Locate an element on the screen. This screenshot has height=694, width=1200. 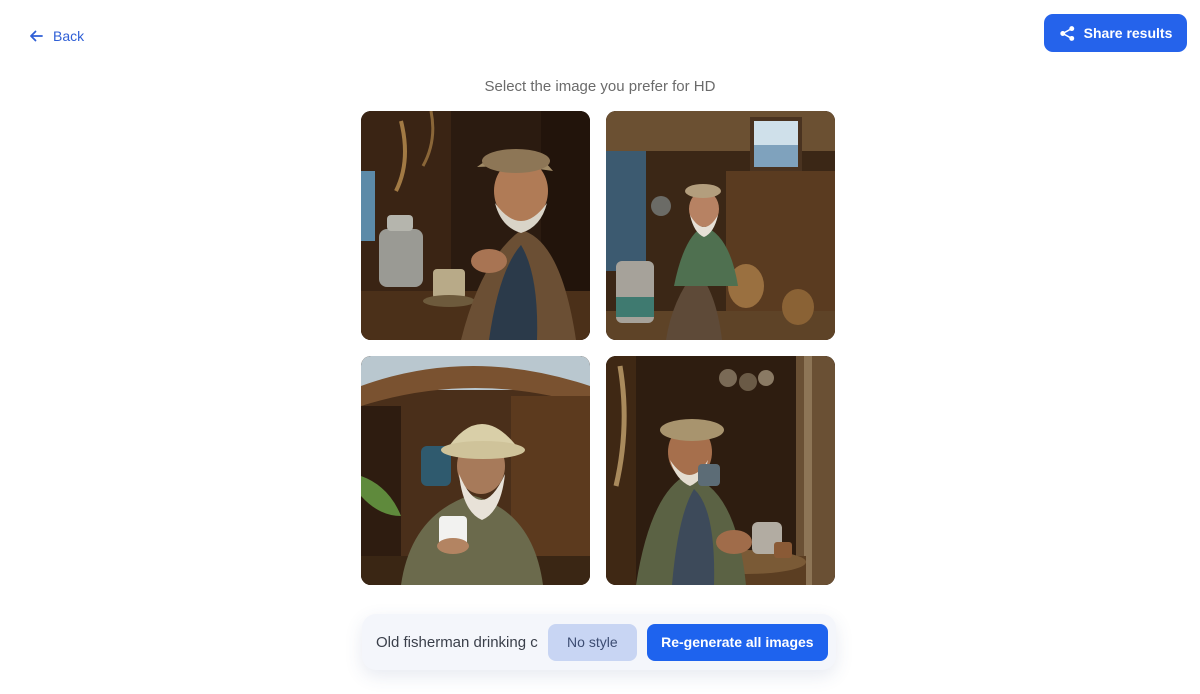
arrow-left-icon is located at coordinates (36, 36).